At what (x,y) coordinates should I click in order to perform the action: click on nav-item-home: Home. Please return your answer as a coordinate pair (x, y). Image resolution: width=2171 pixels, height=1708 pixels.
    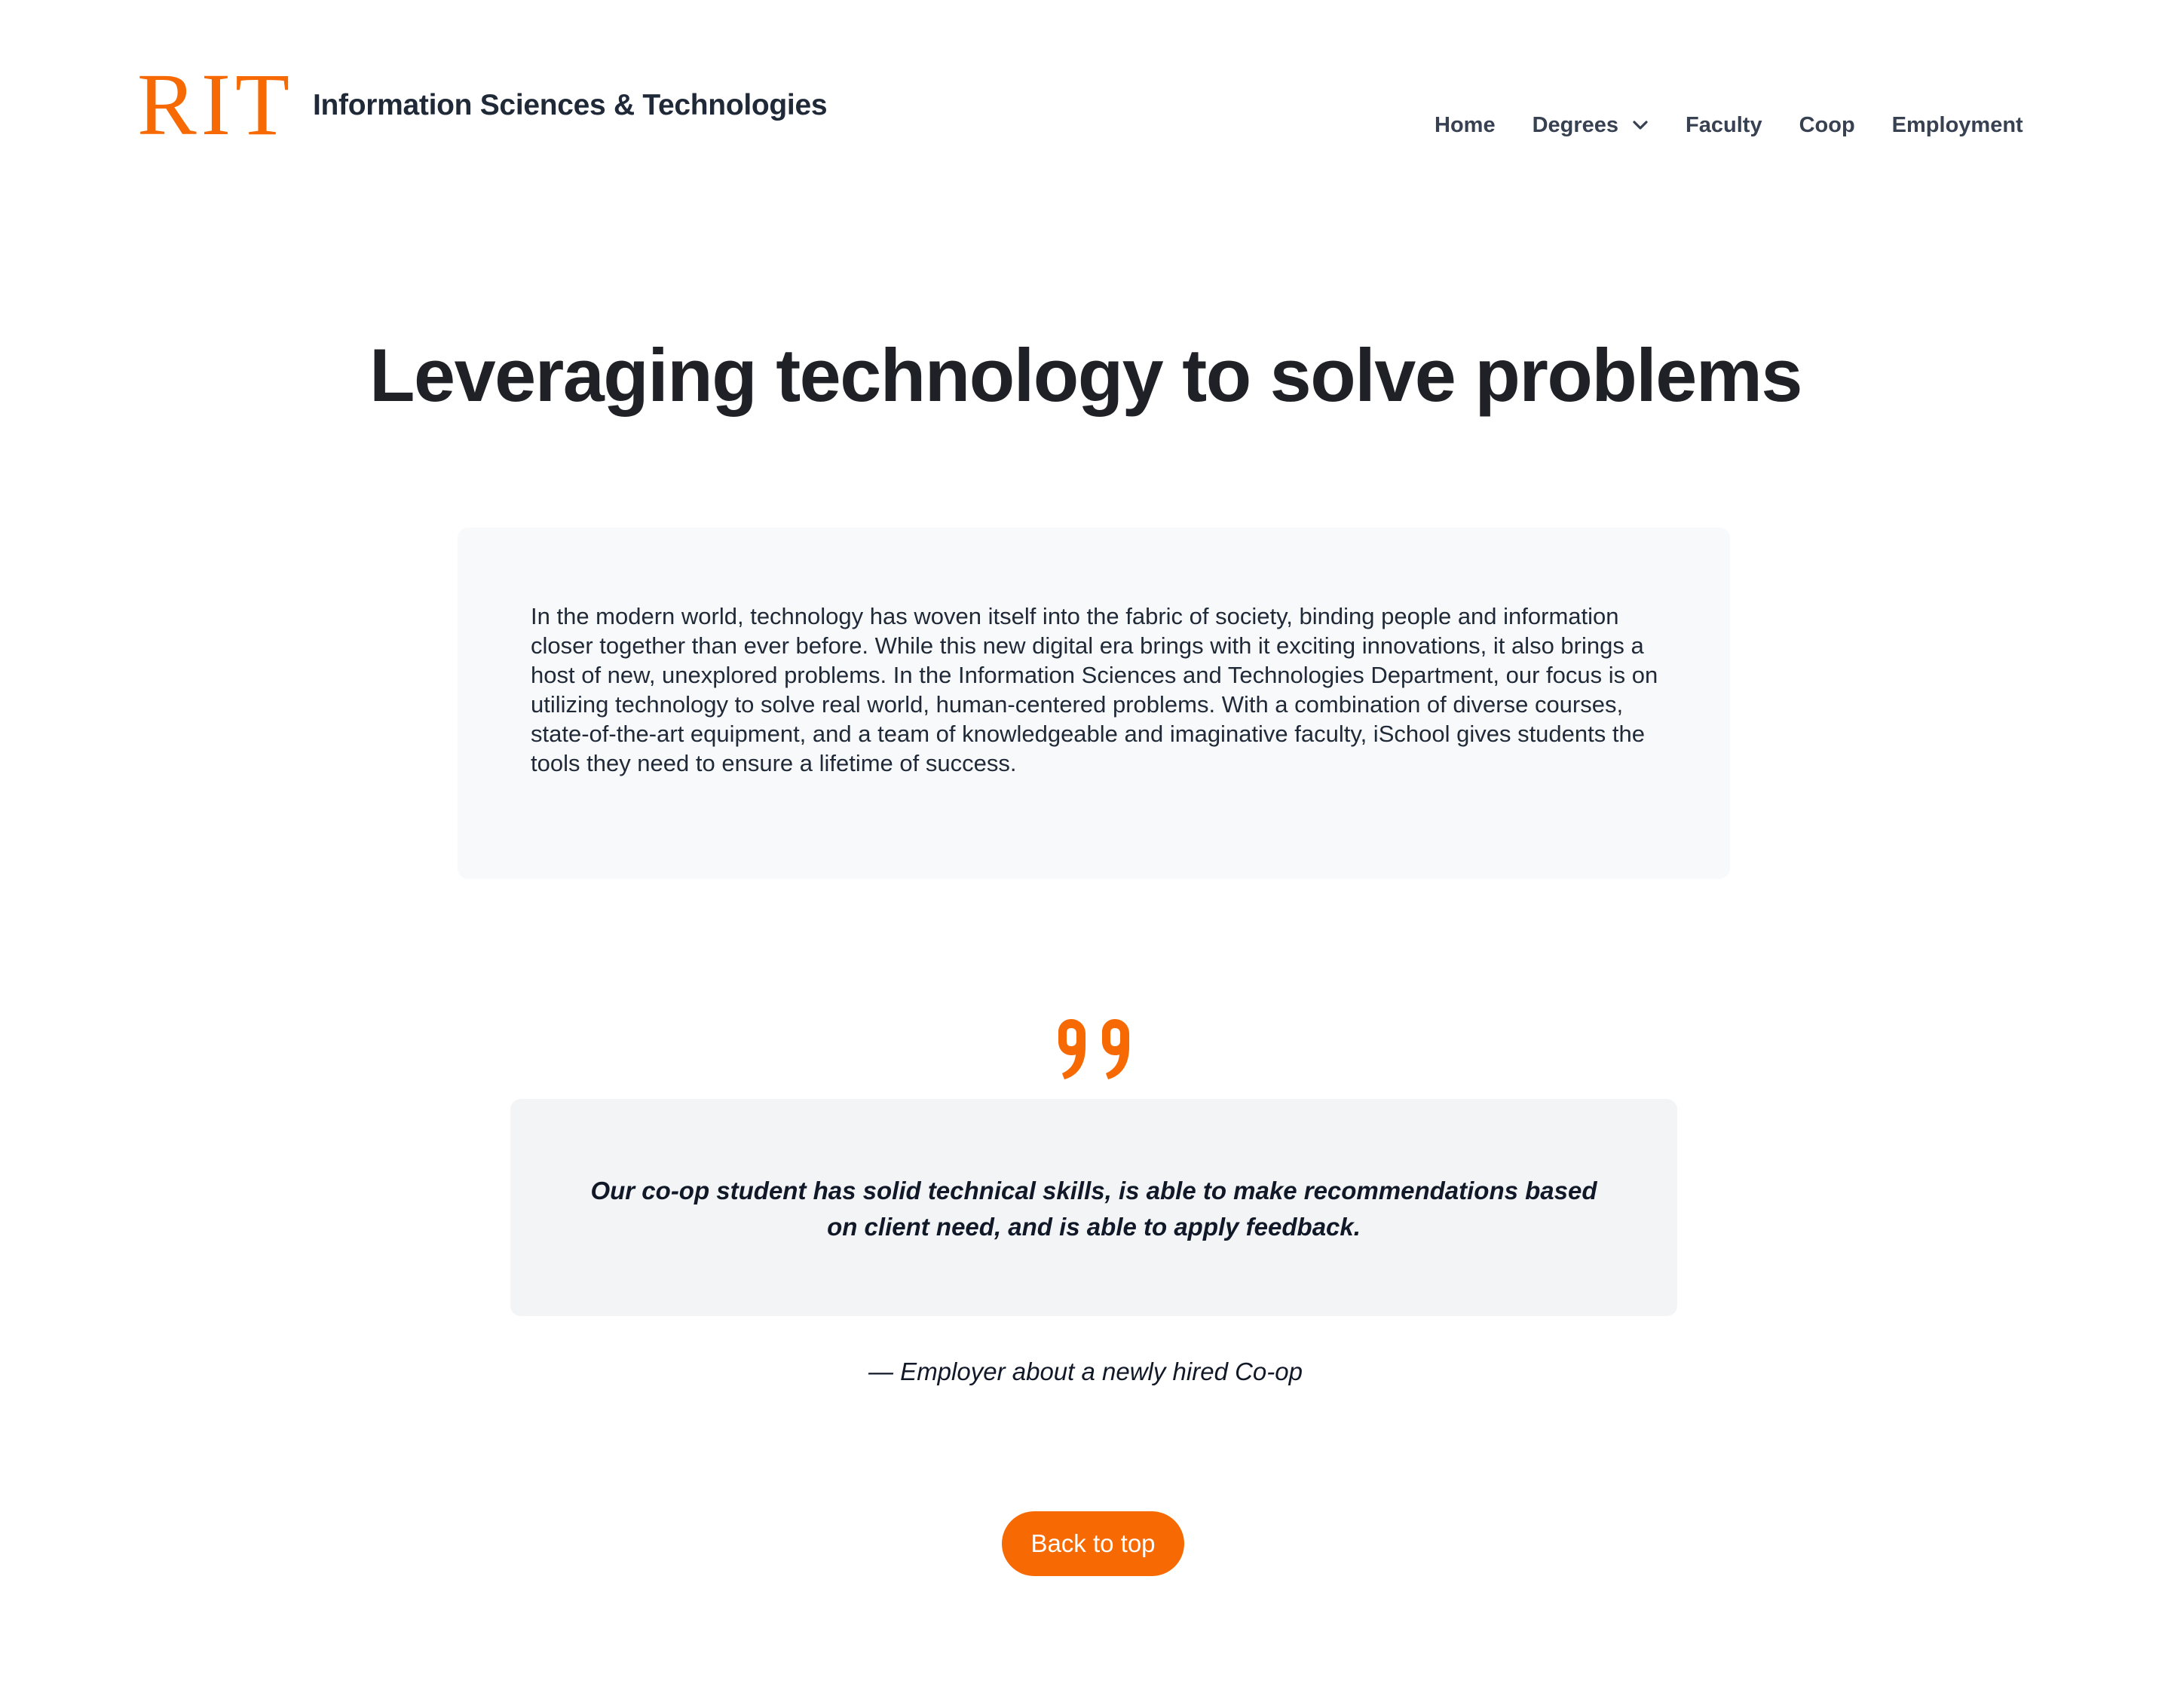
    Looking at the image, I should click on (1465, 126).